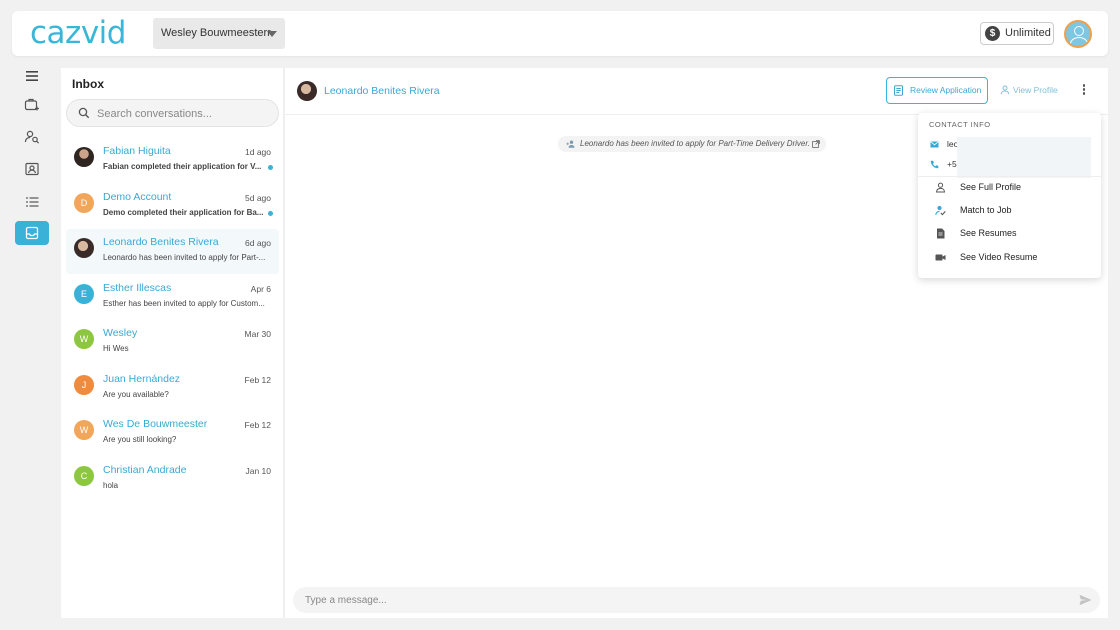 This screenshot has height=630, width=1120. I want to click on cazvid-logo: cazvid, so click(78, 33).